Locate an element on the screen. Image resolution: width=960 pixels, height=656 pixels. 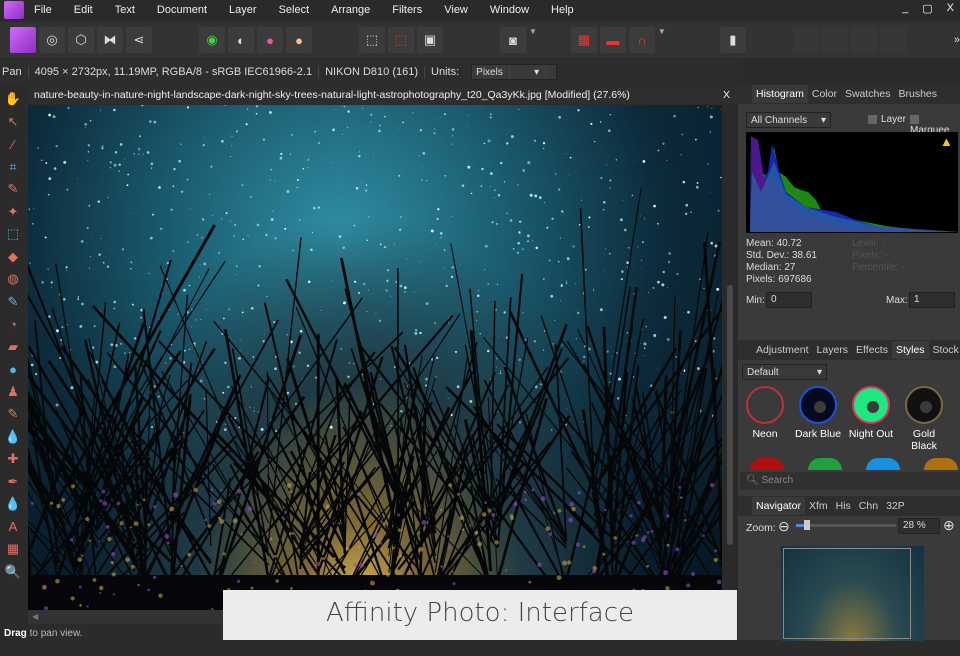
tab-navigator: Navigator is located at coordinates (778, 506).